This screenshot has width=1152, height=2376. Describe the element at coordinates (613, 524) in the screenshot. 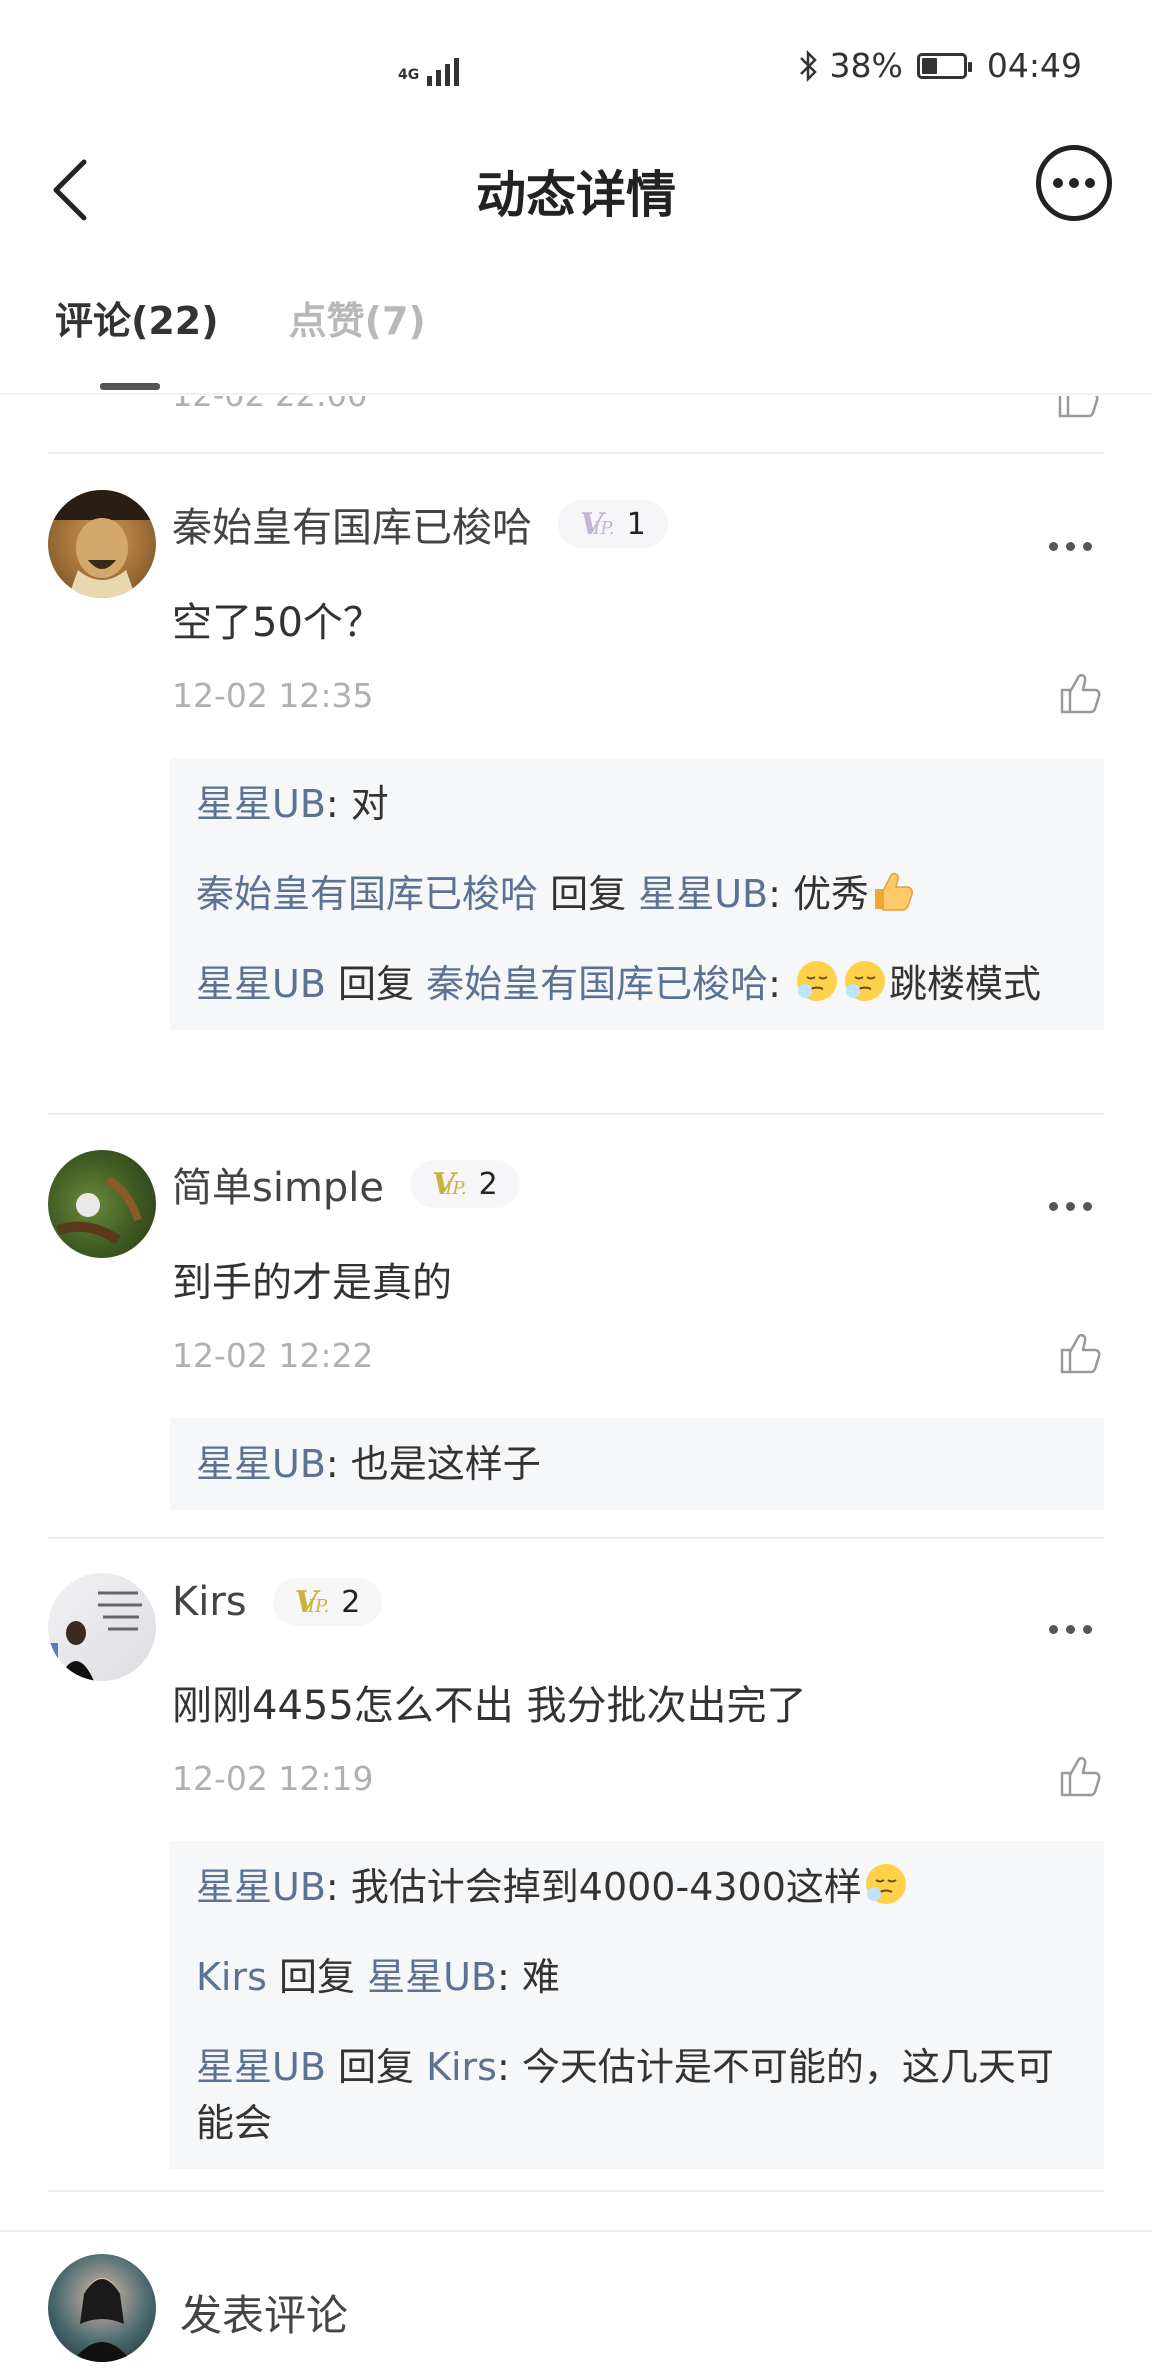

I see `vip-badge: VIP. 1` at that location.